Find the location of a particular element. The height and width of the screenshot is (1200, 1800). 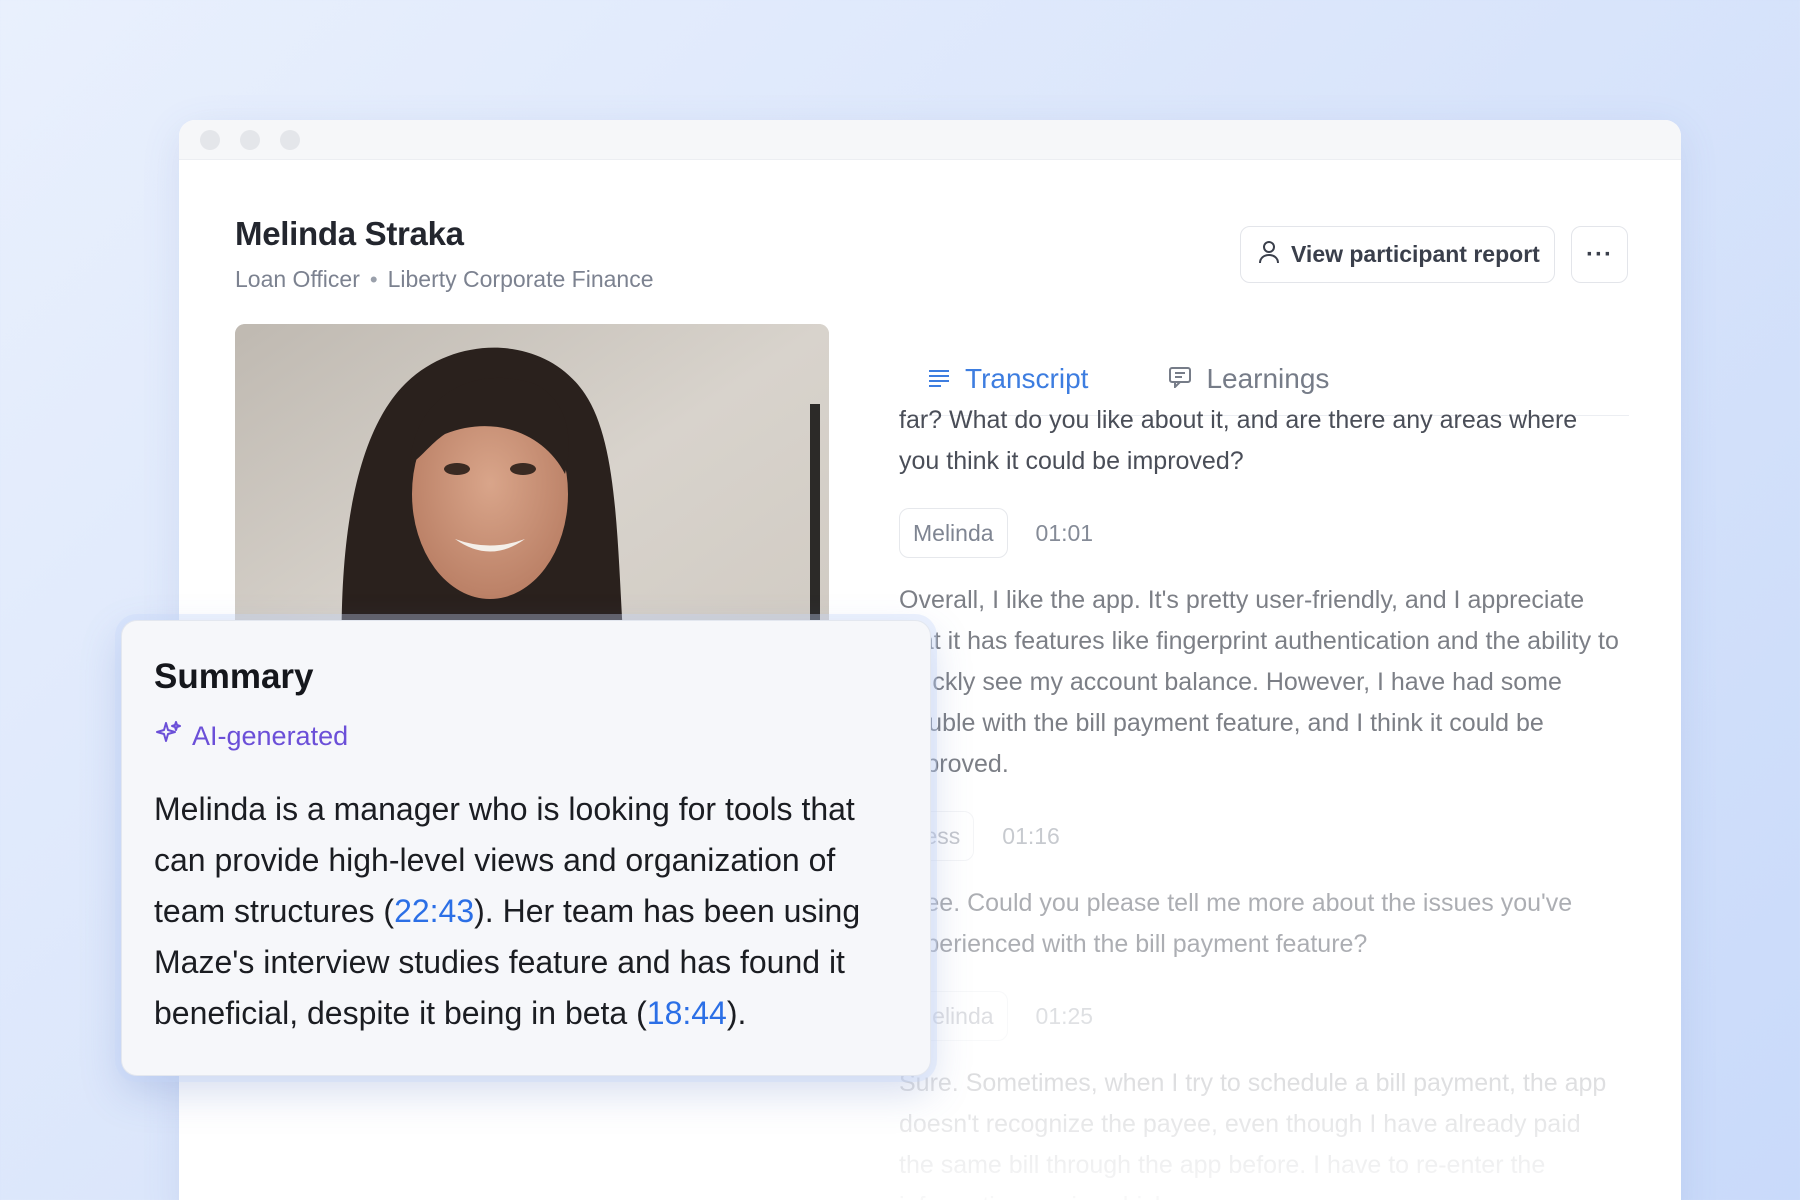

chat-bubble-icon is located at coordinates (1180, 379).